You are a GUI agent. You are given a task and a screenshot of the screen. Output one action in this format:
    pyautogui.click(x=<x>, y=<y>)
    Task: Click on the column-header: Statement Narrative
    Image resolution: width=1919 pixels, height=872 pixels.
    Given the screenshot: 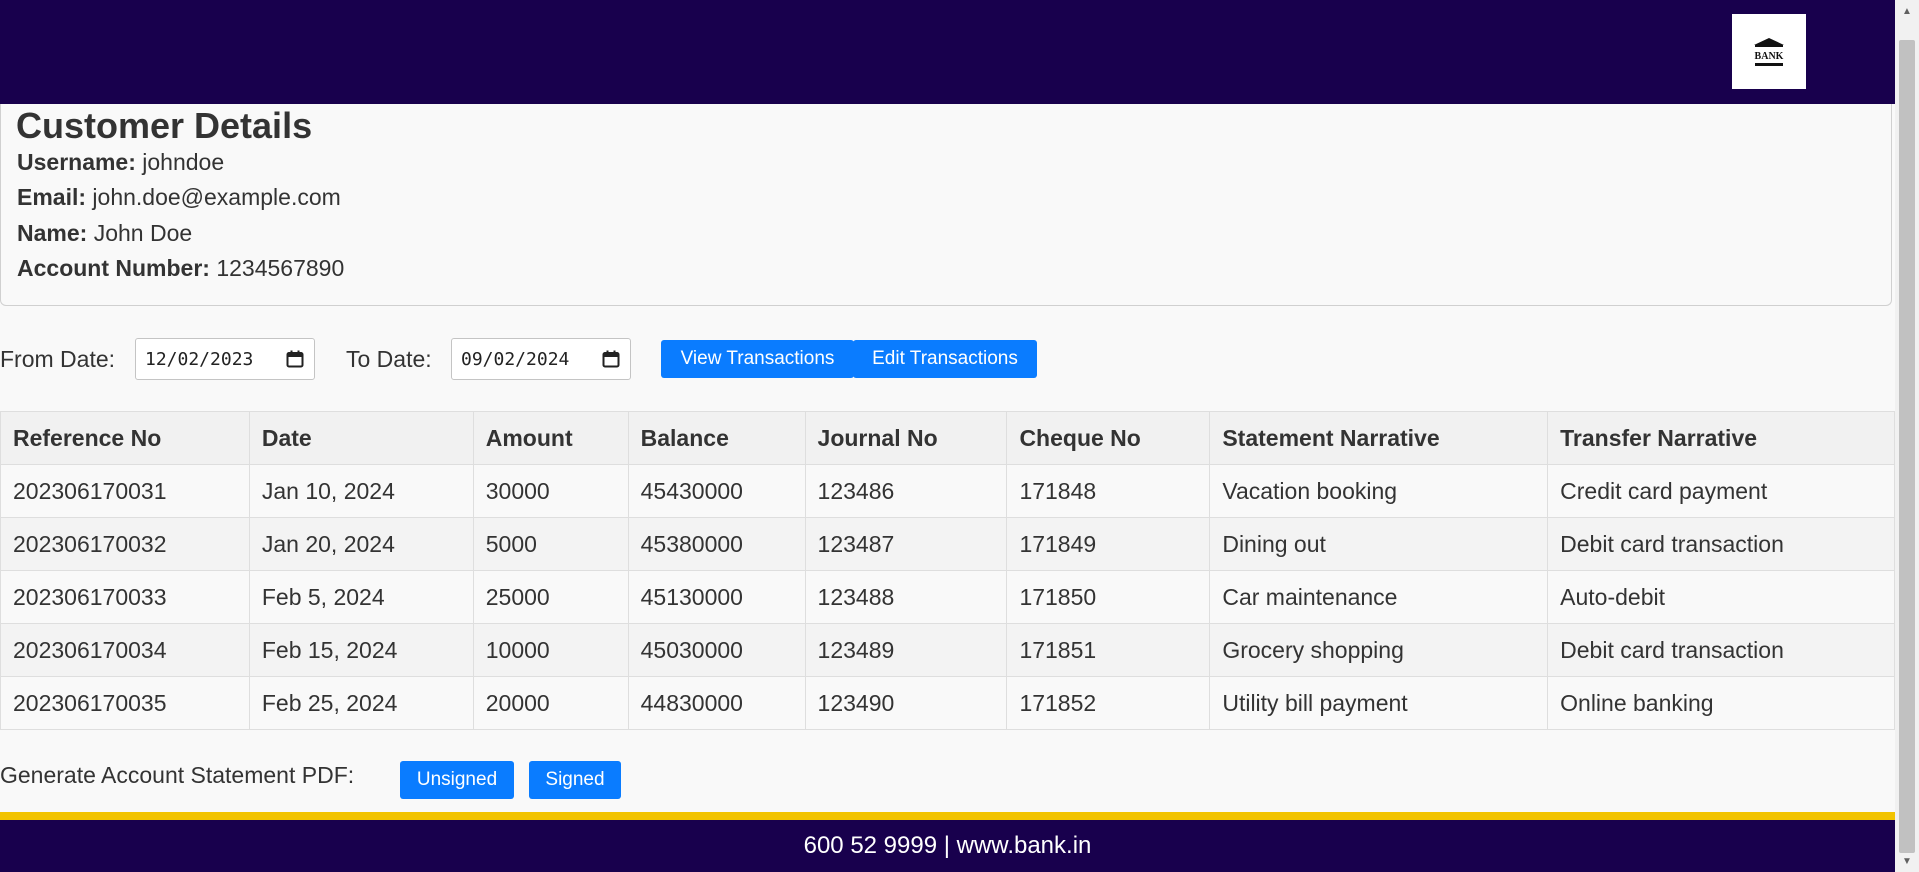 What is the action you would take?
    pyautogui.click(x=1379, y=438)
    